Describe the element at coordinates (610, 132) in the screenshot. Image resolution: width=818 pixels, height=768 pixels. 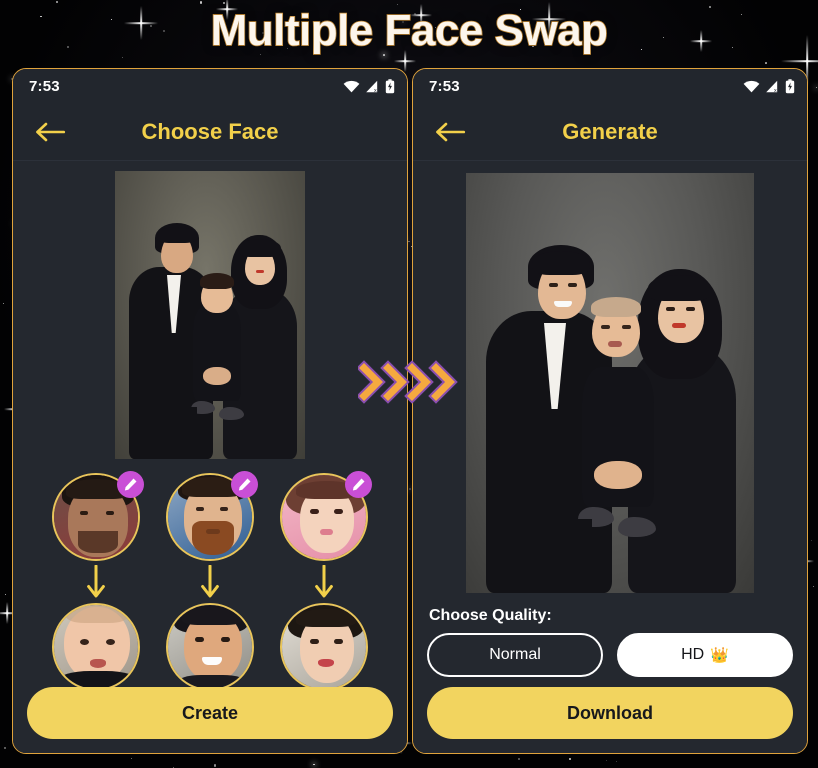
I see `app-bar-right: Generate` at that location.